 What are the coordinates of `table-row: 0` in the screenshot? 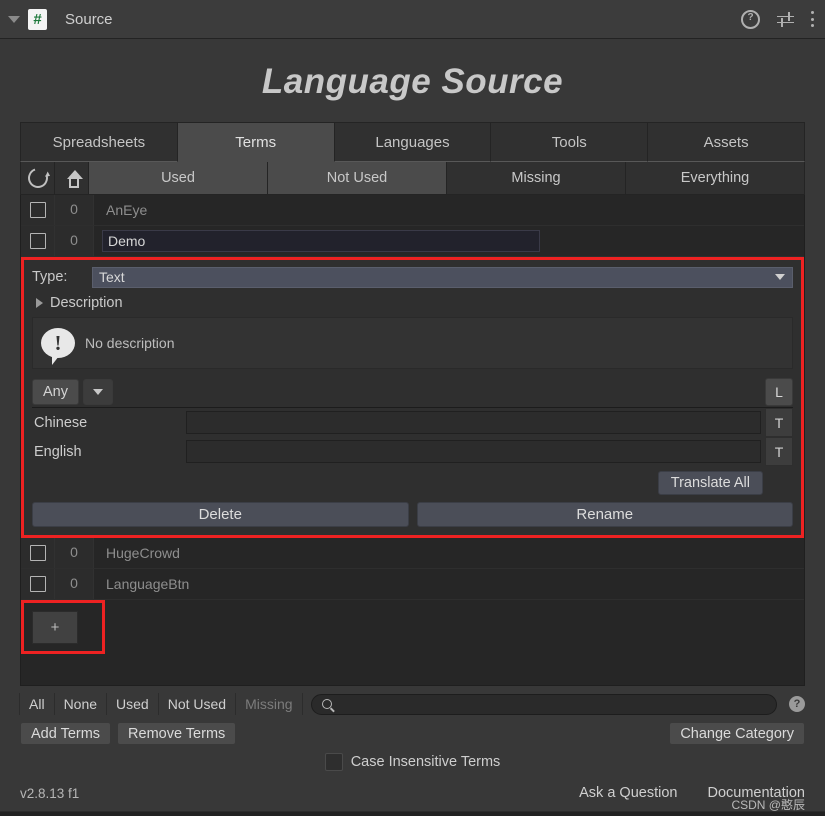 It's located at (412, 241).